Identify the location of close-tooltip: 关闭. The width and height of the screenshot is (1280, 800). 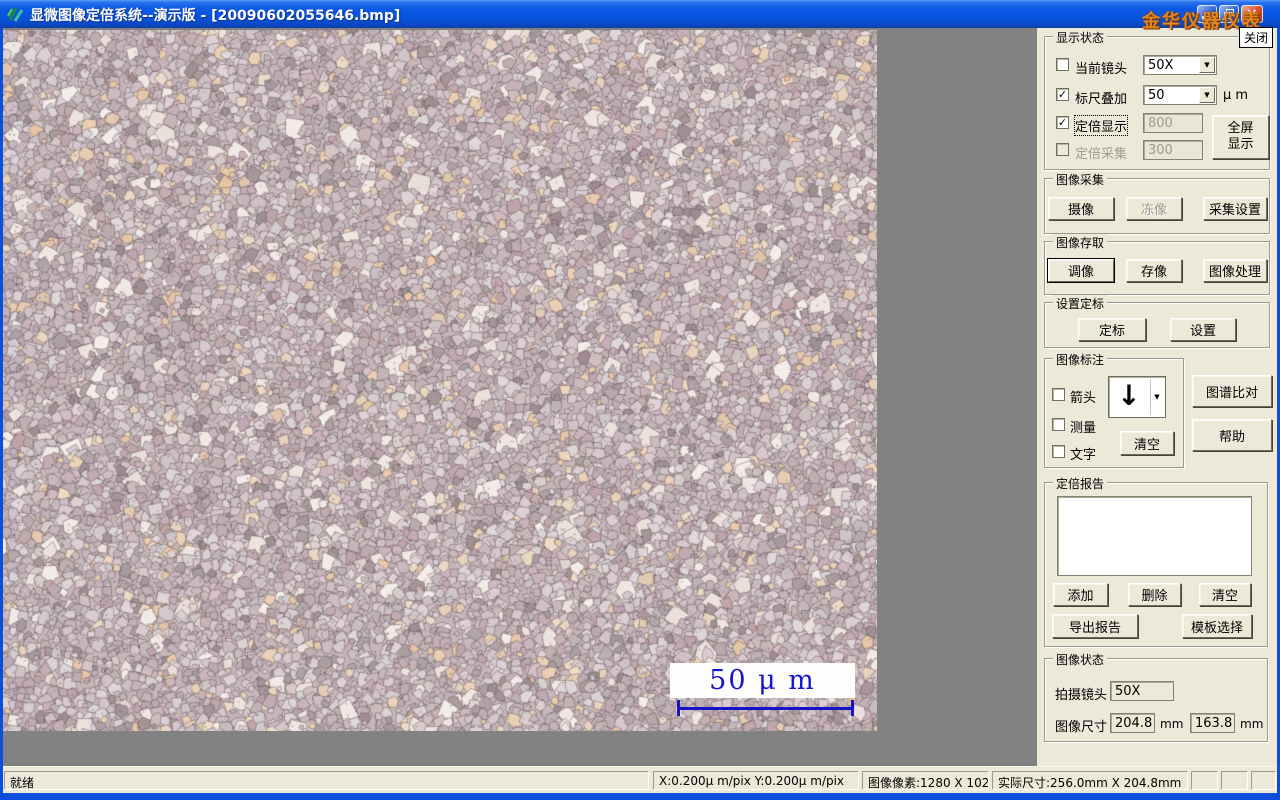
(1256, 37).